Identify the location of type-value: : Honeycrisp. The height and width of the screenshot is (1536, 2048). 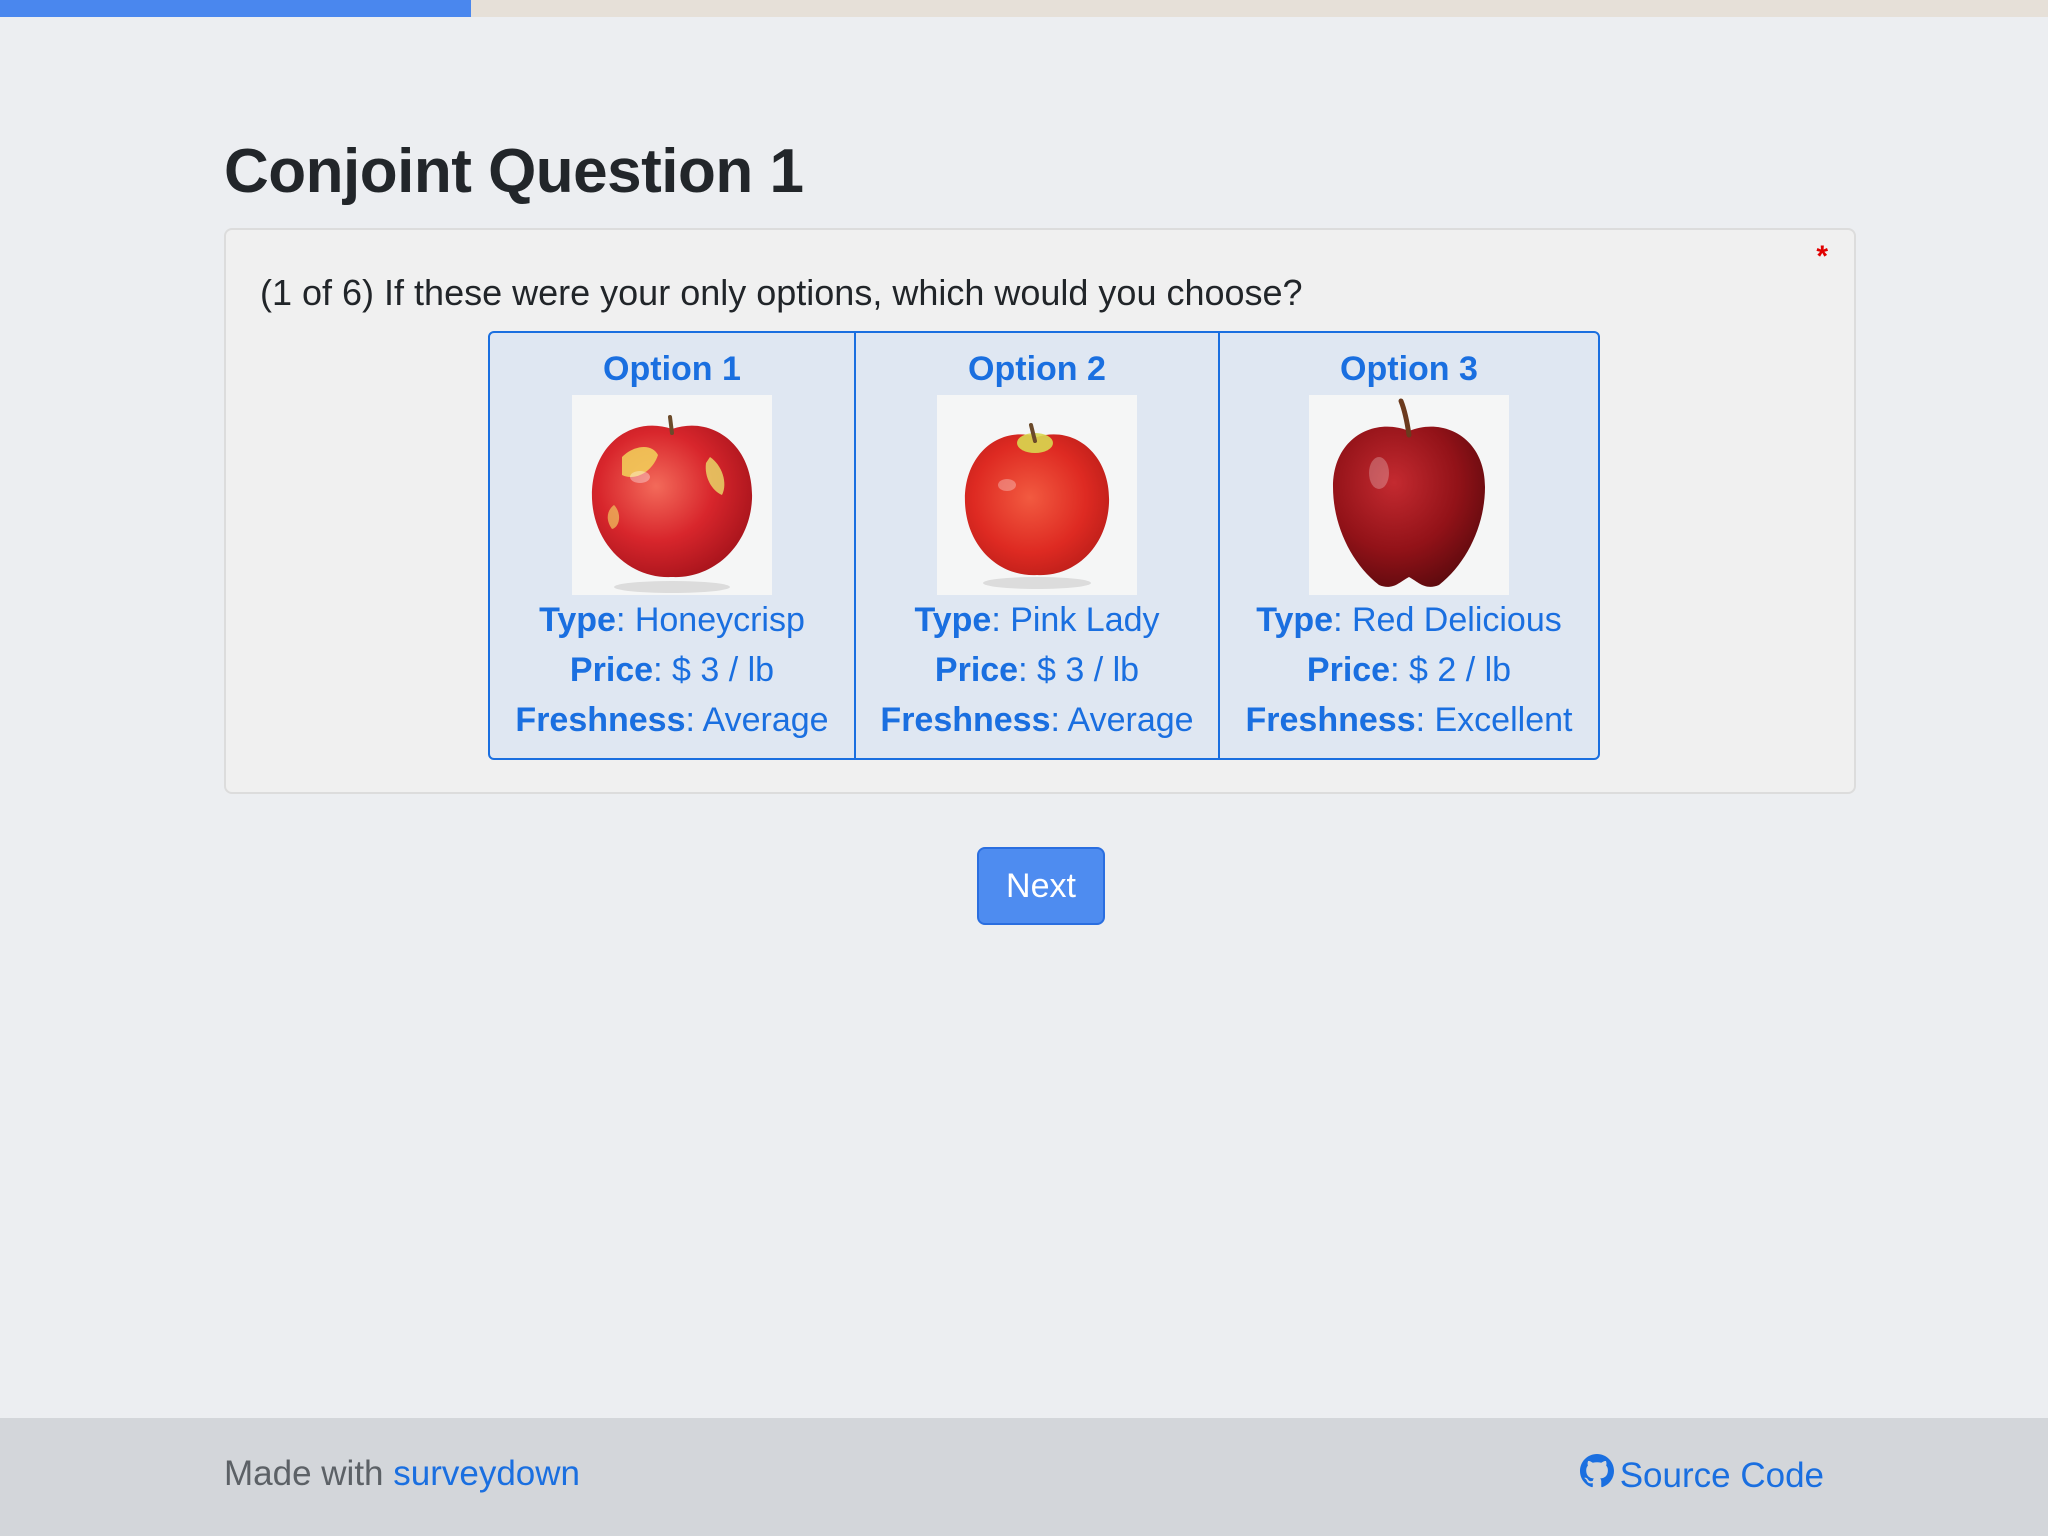
(710, 620).